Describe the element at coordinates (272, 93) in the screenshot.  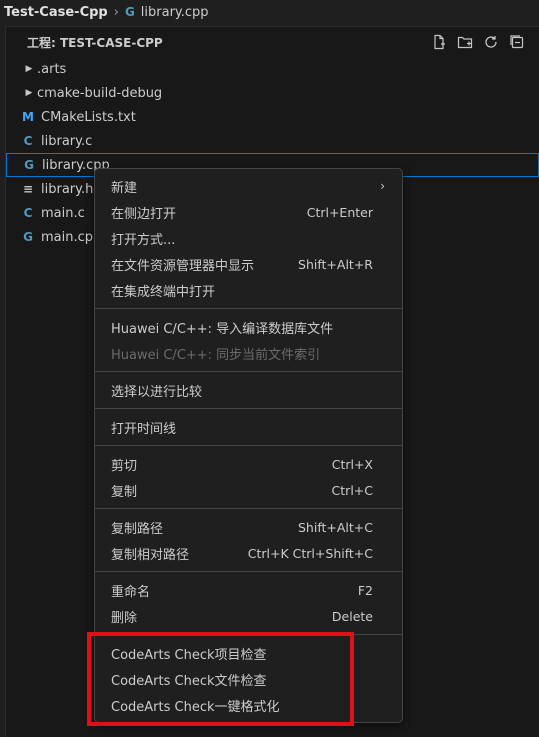
I see `tree-item-folder: ▶ cmake-build-debug` at that location.